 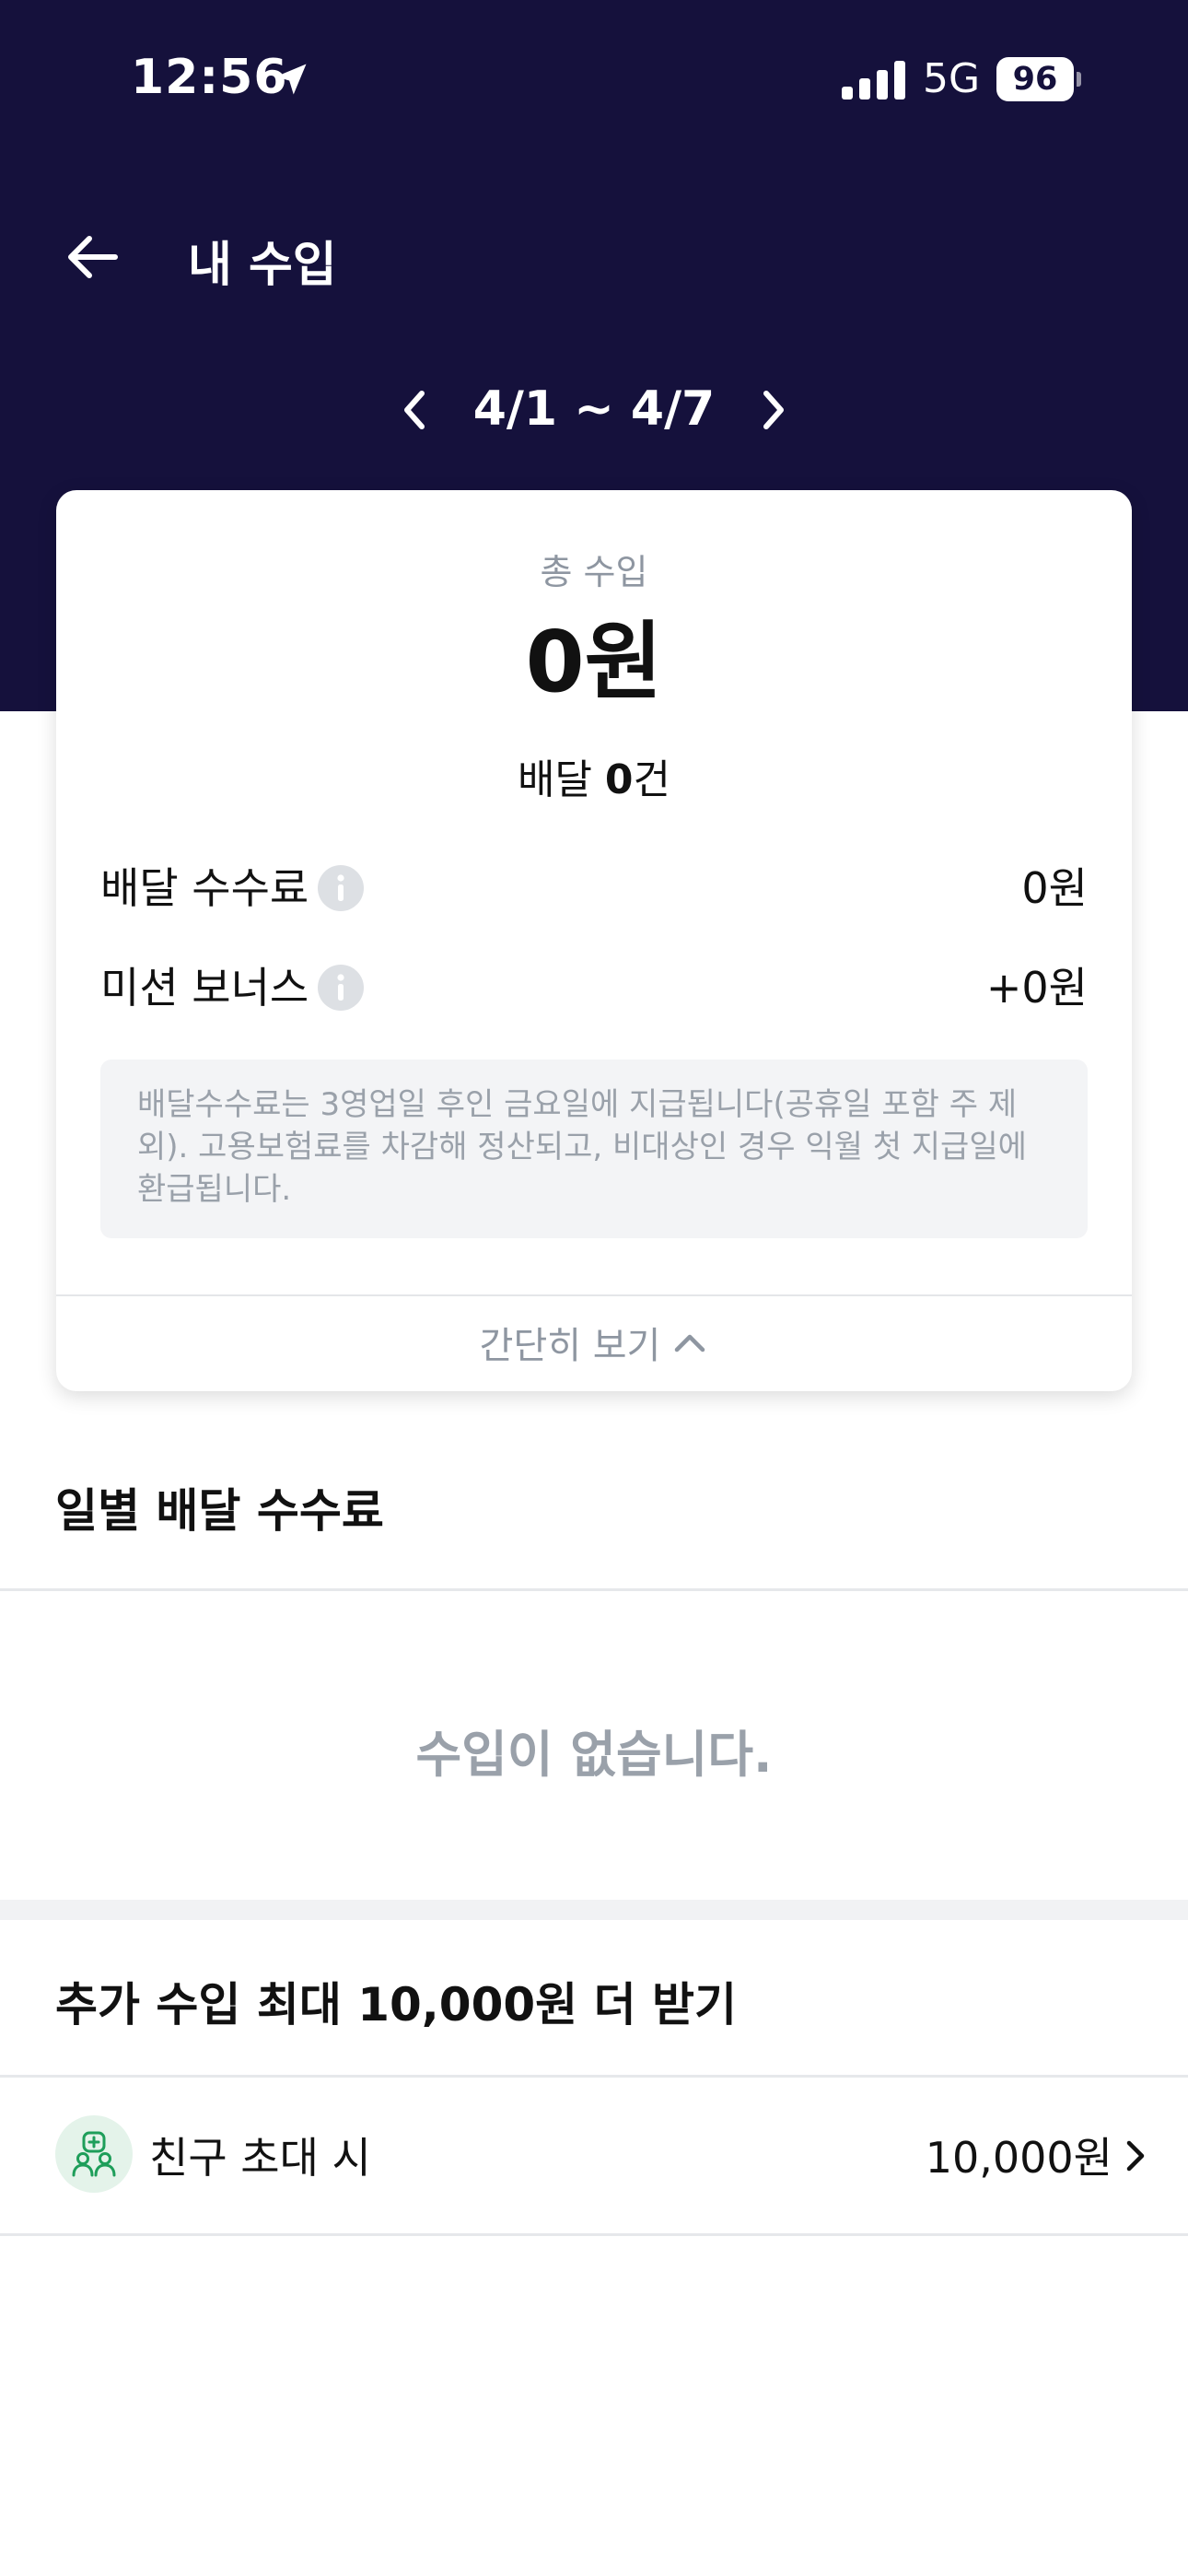 I want to click on delivery-fee-label: 배달 수수료, so click(x=204, y=888).